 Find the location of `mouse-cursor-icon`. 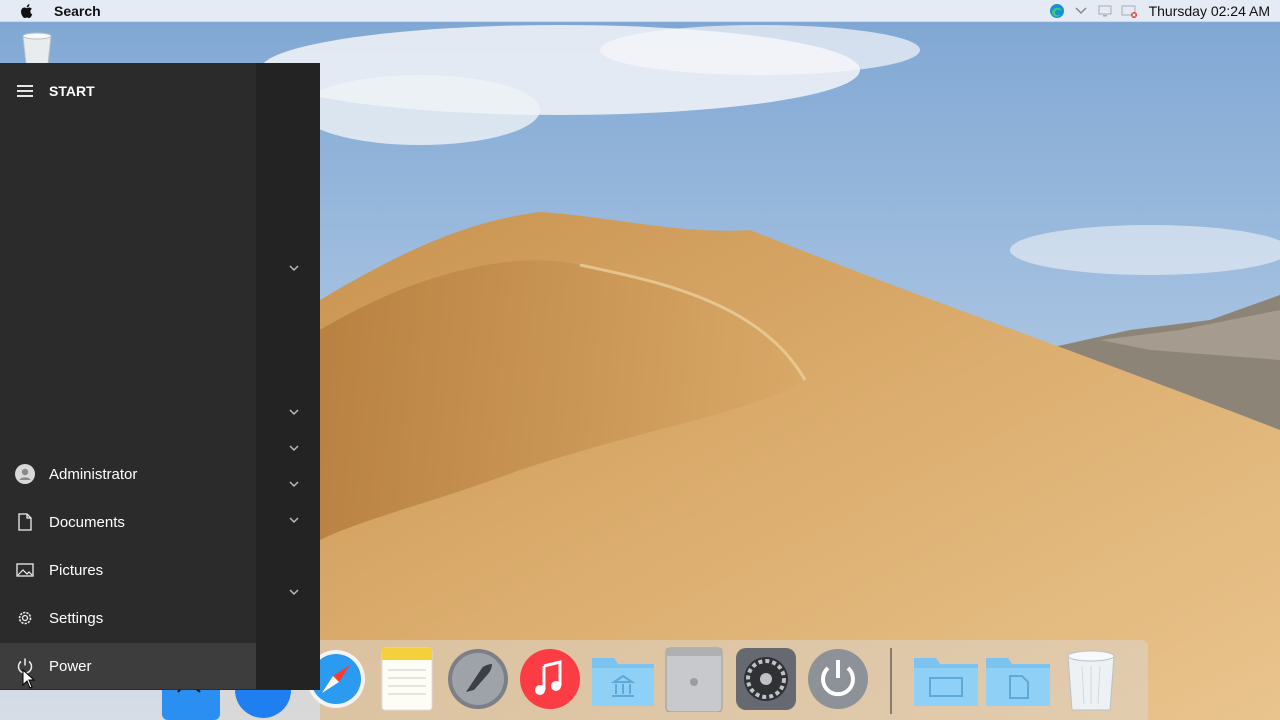

mouse-cursor-icon is located at coordinates (29, 679).